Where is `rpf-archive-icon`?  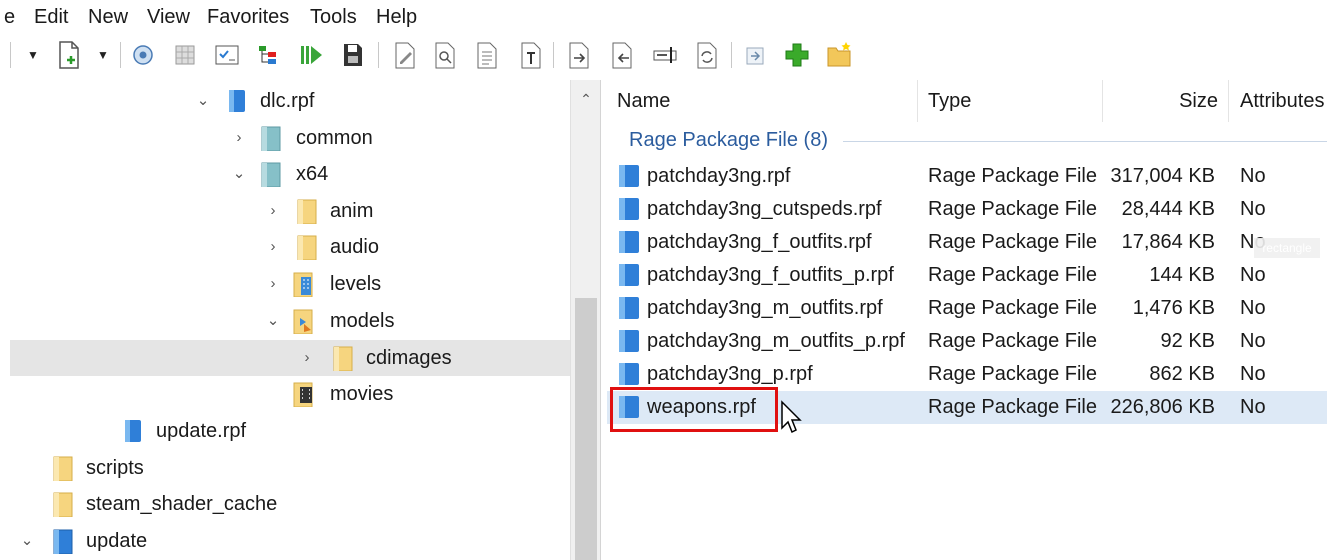
rpf-archive-icon is located at coordinates (133, 431).